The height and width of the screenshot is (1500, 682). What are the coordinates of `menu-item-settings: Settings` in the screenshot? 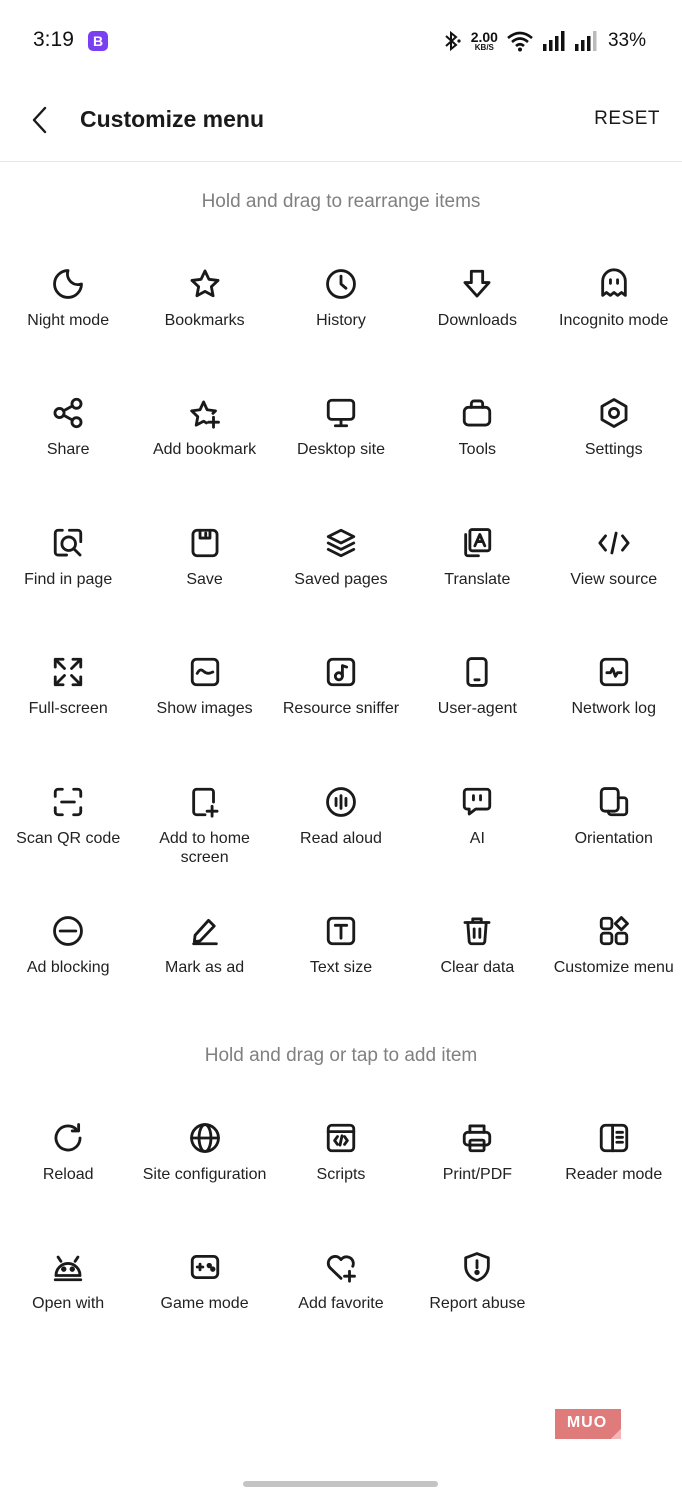 It's located at (614, 439).